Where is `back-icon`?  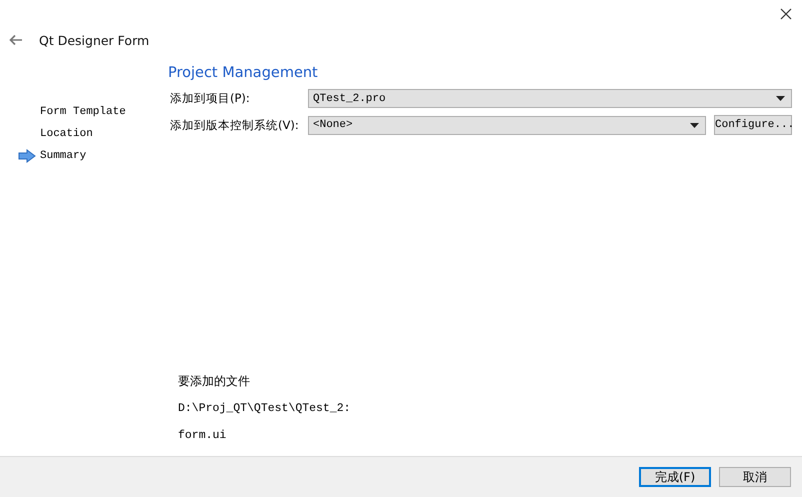
back-icon is located at coordinates (16, 40).